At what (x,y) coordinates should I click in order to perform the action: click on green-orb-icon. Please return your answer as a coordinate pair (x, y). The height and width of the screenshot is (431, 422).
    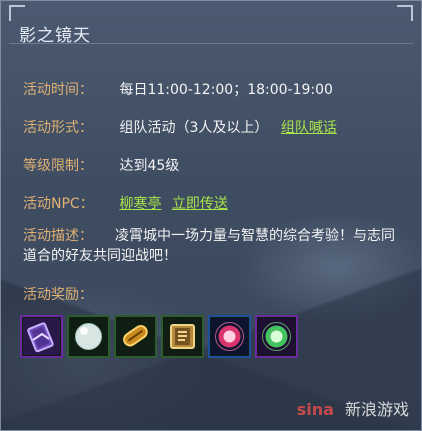
    Looking at the image, I should click on (276, 336).